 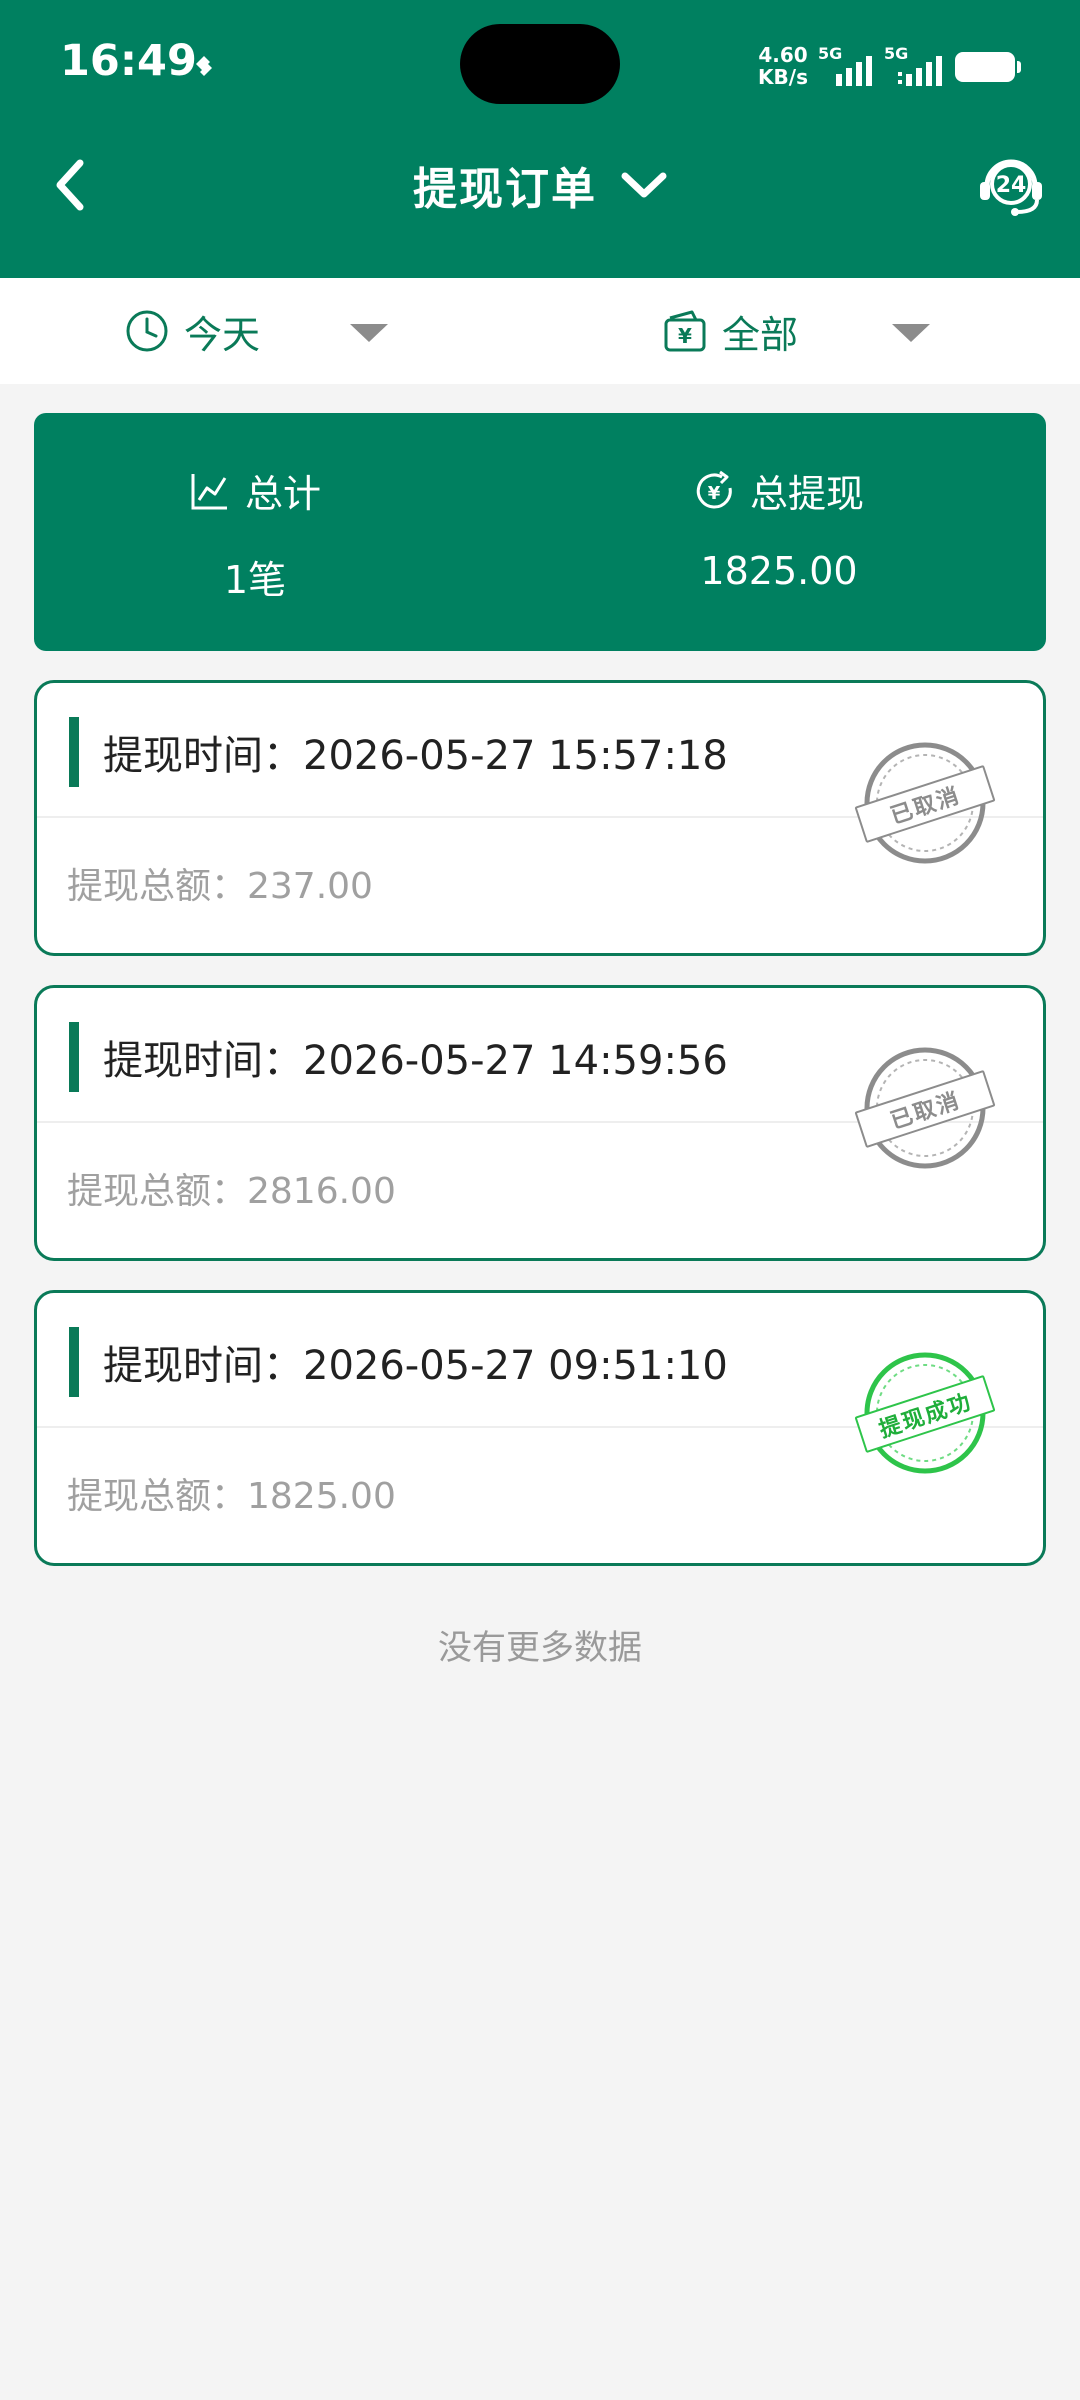 I want to click on customer-support-button: 24, so click(x=1011, y=184).